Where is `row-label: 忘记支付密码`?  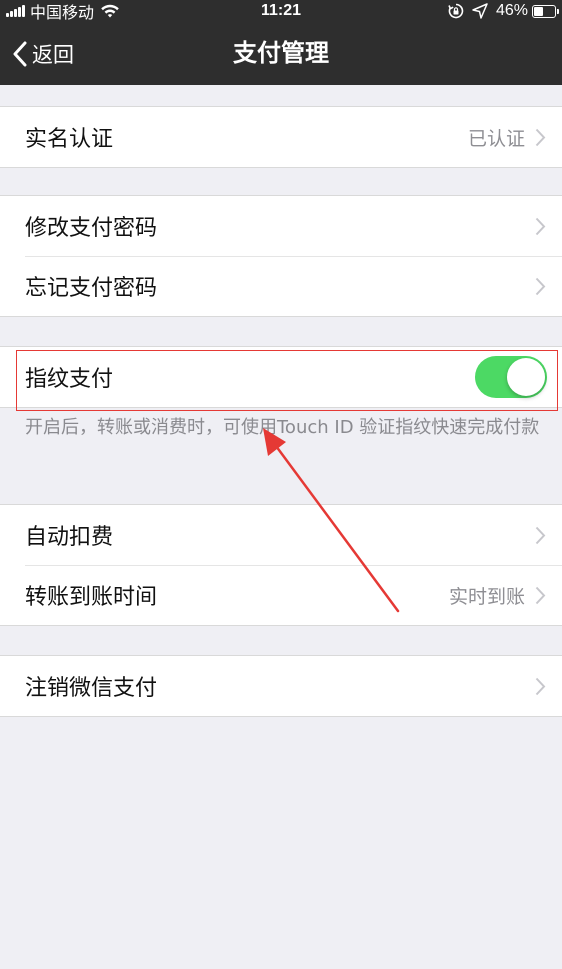
row-label: 忘记支付密码 is located at coordinates (91, 288).